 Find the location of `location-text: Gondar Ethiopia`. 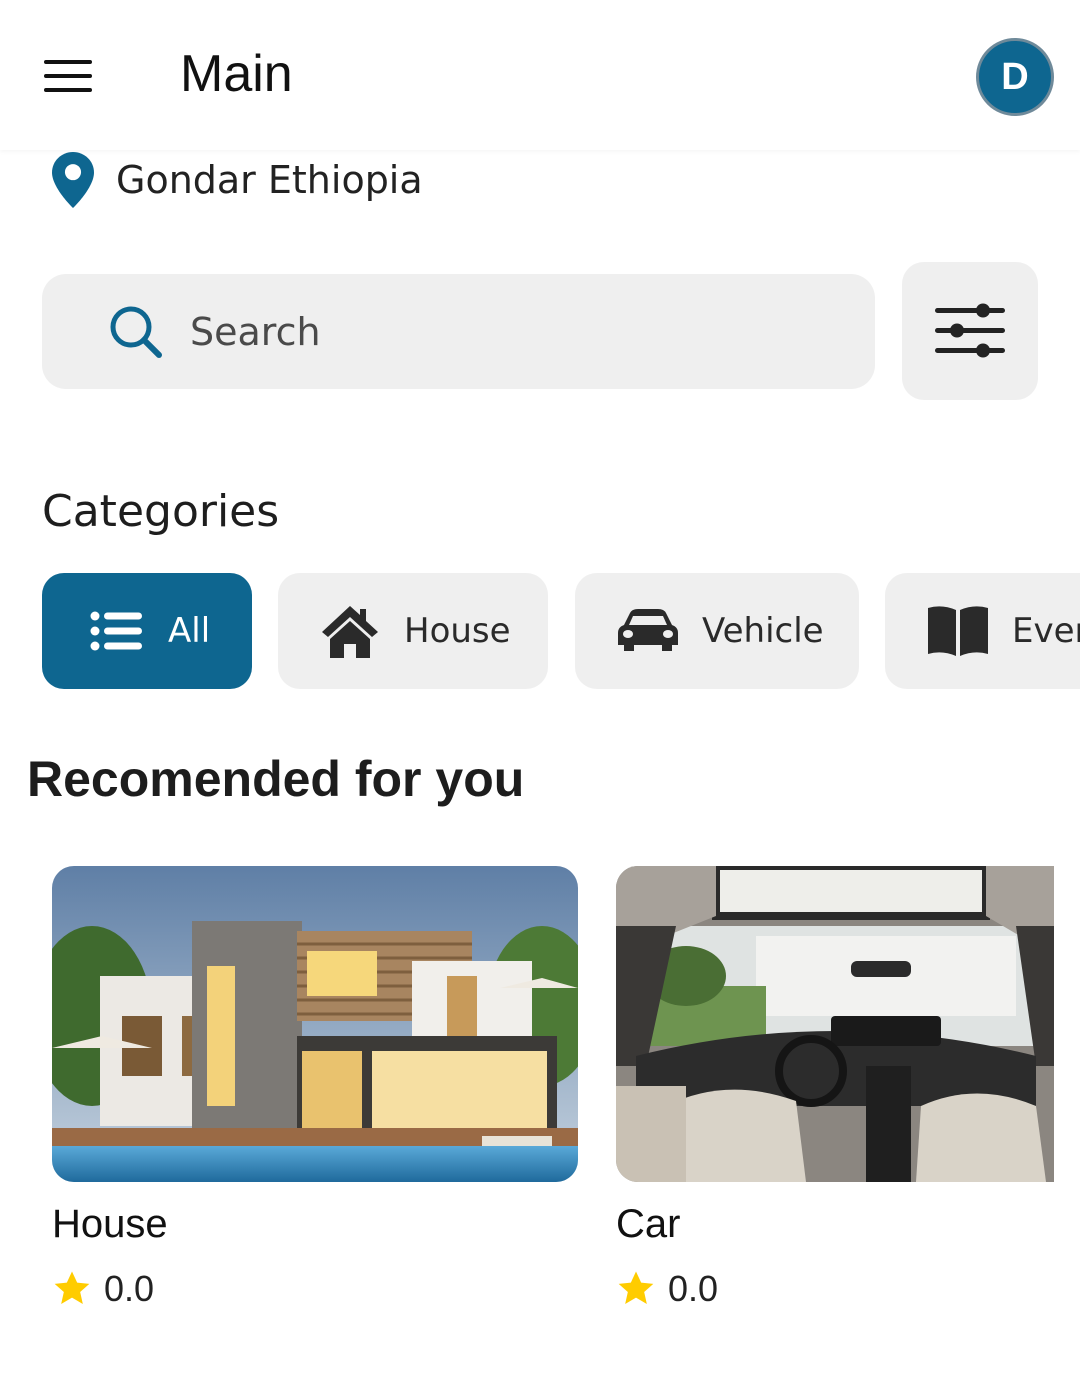

location-text: Gondar Ethiopia is located at coordinates (269, 180).